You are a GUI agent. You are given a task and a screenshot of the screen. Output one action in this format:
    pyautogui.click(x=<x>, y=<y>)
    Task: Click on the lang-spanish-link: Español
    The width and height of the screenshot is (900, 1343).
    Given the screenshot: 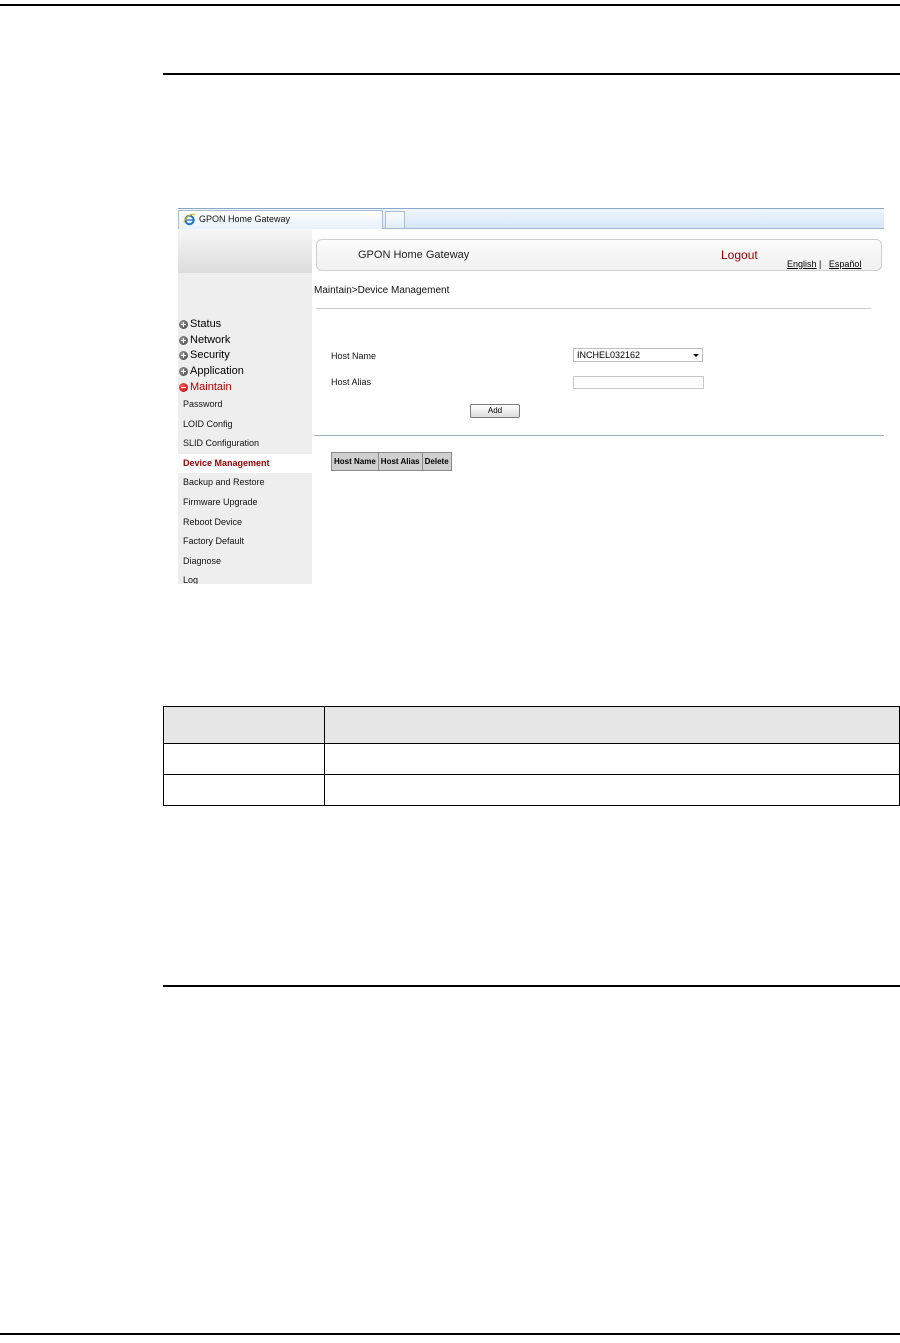 What is the action you would take?
    pyautogui.click(x=845, y=264)
    